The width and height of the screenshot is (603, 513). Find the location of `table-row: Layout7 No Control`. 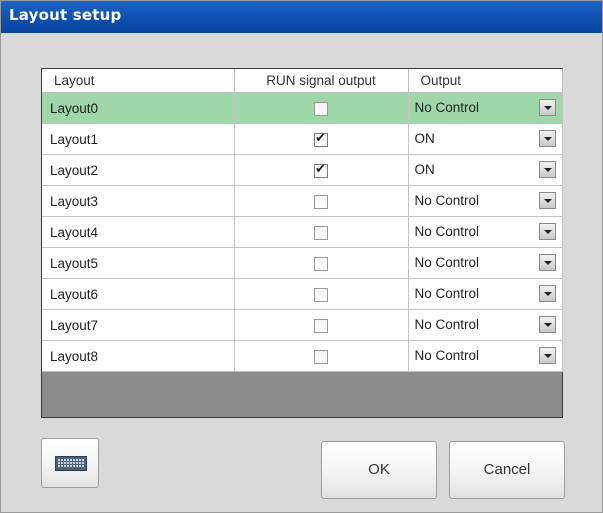

table-row: Layout7 No Control is located at coordinates (302, 325).